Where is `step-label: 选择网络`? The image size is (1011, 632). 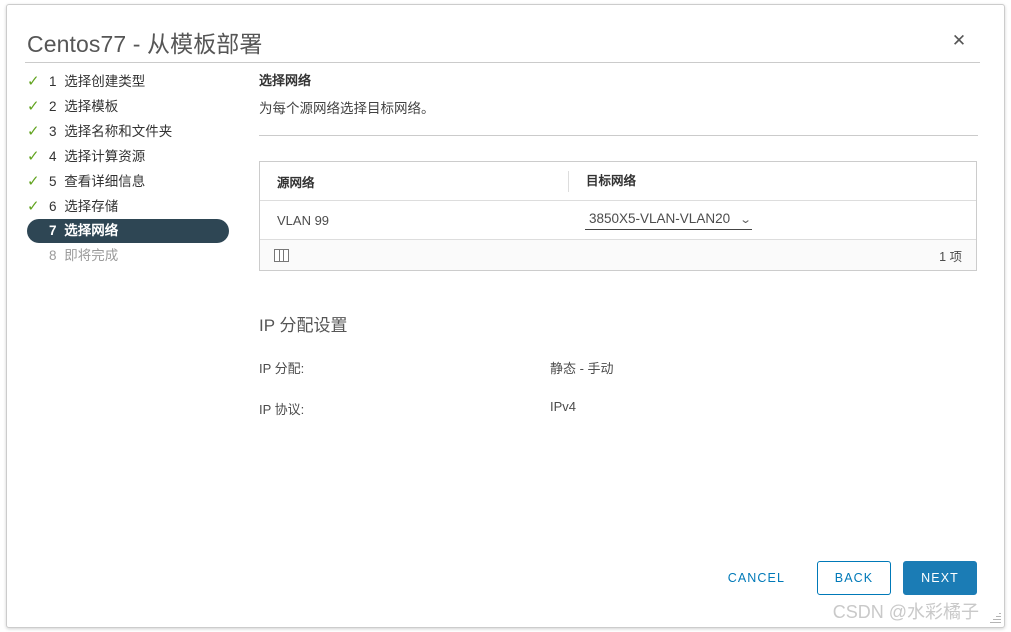
step-label: 选择网络 is located at coordinates (91, 230).